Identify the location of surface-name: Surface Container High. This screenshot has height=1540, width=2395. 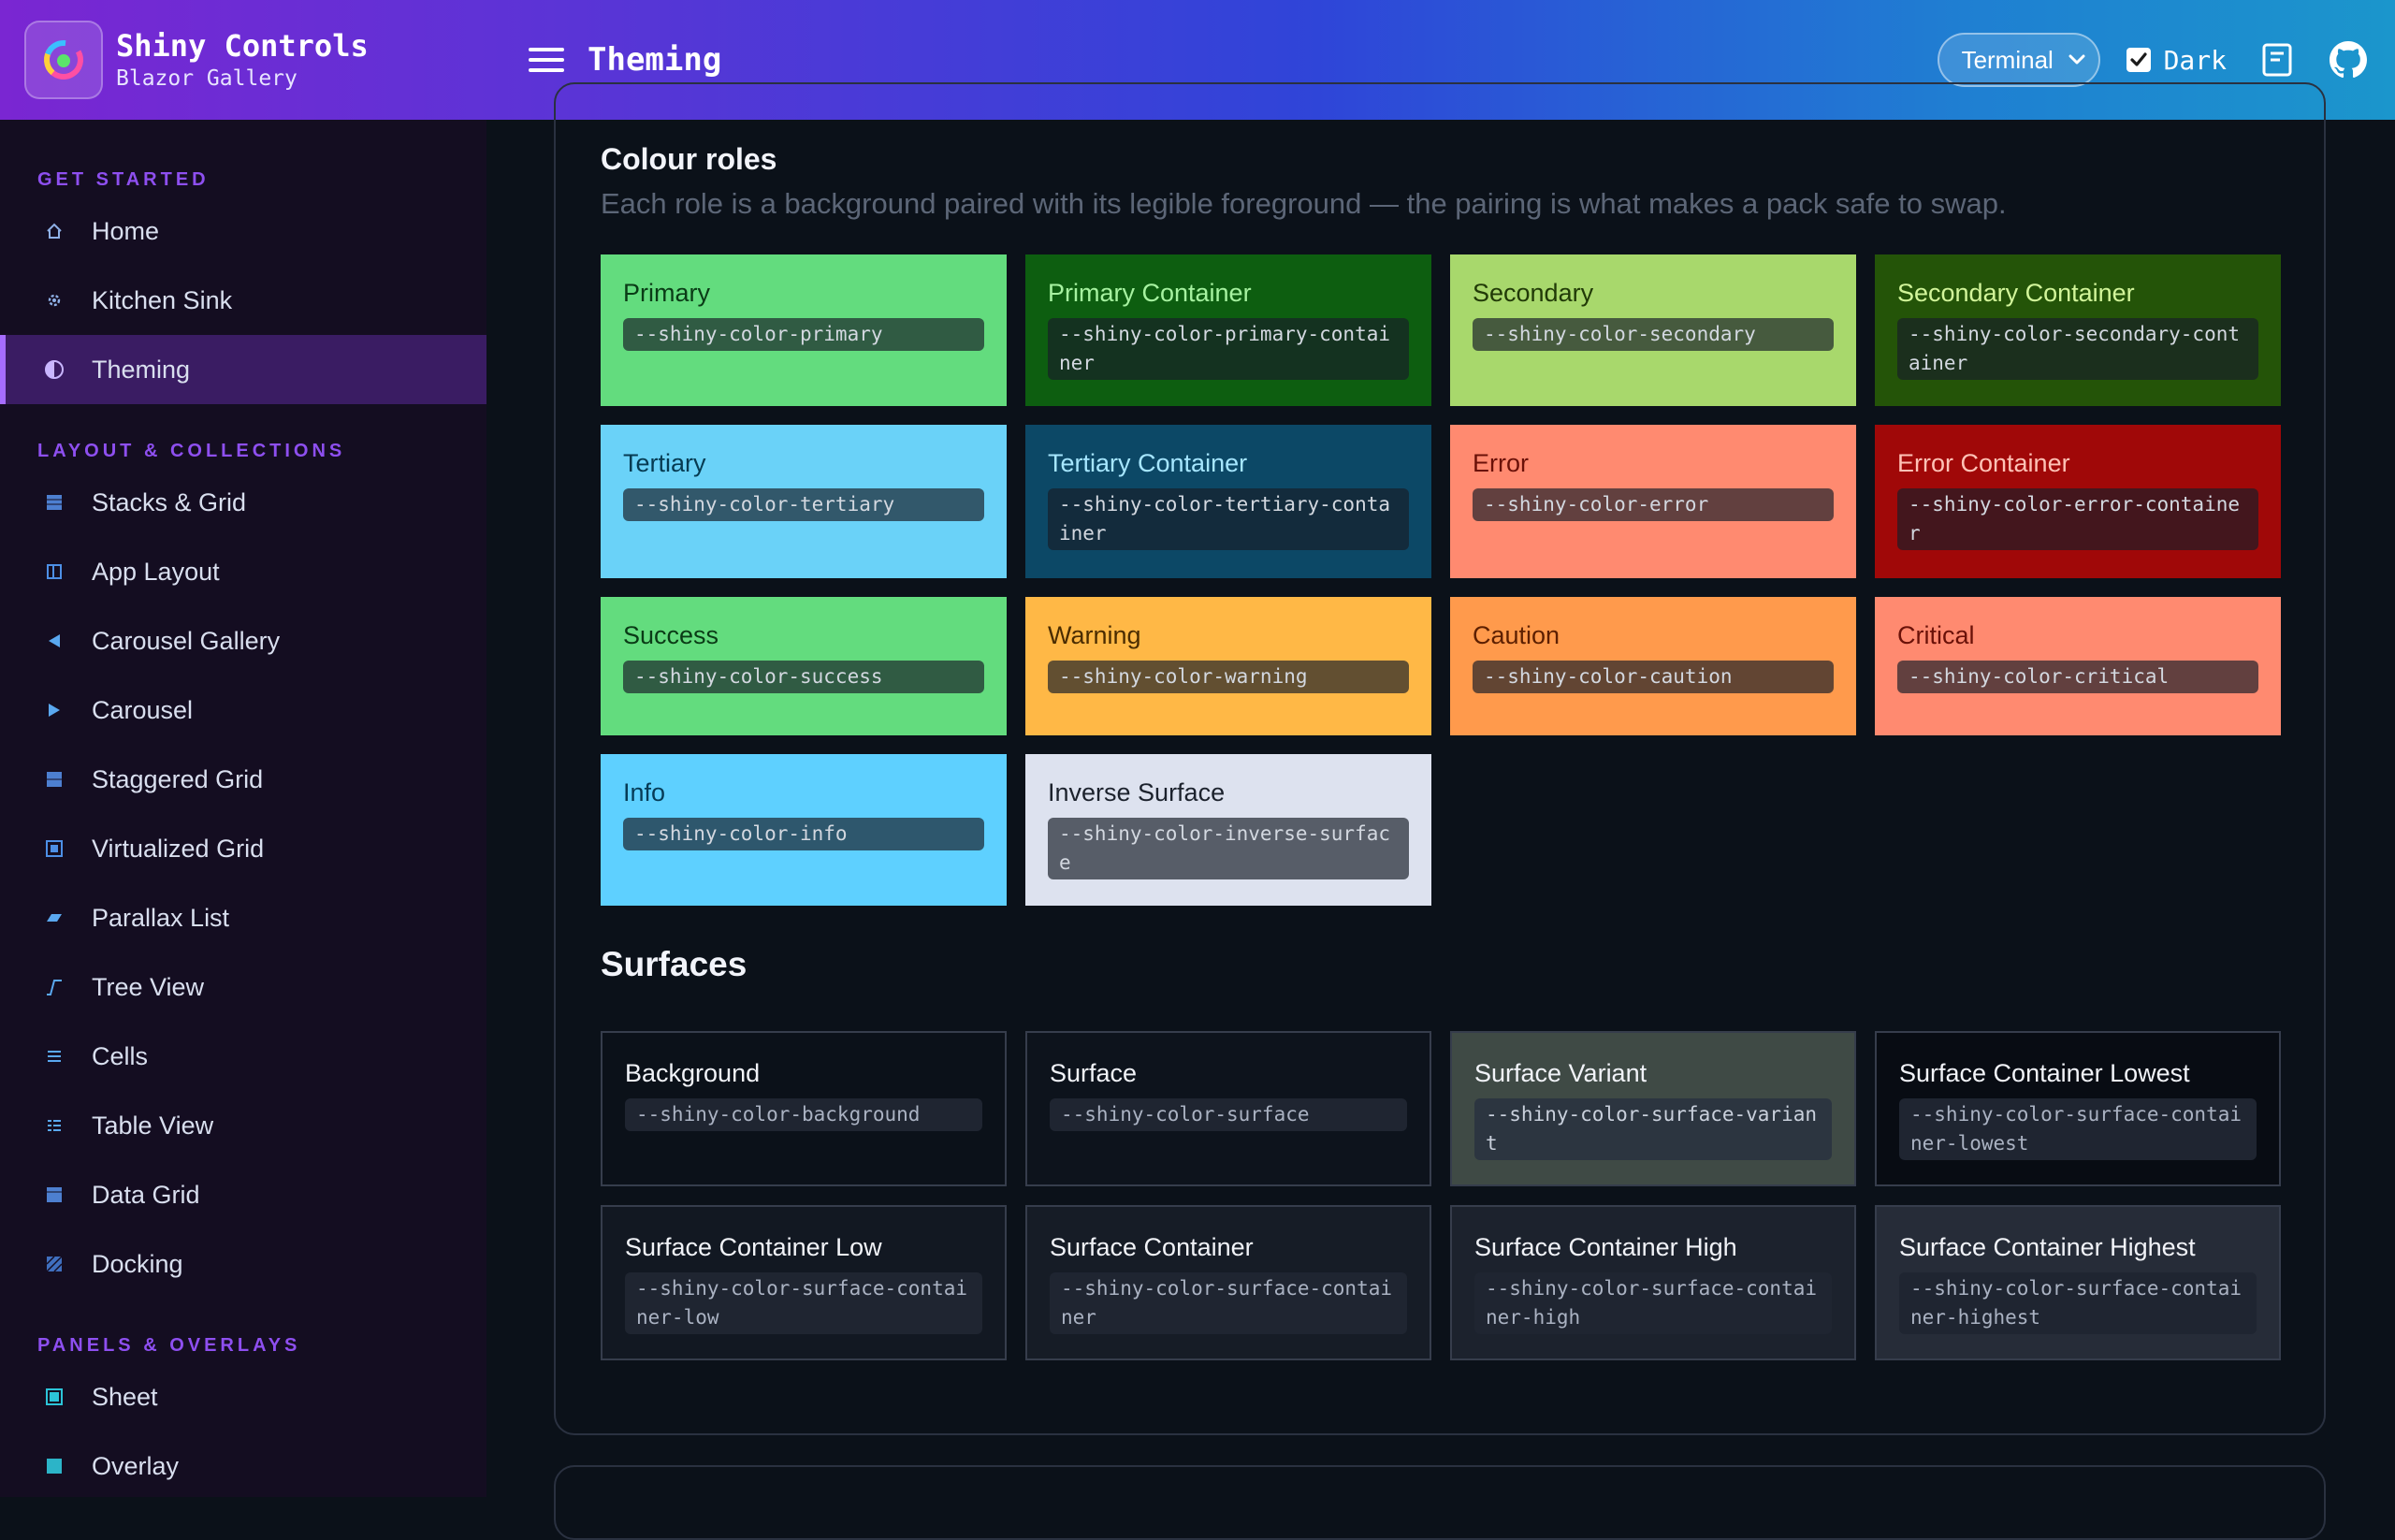
(1605, 1247).